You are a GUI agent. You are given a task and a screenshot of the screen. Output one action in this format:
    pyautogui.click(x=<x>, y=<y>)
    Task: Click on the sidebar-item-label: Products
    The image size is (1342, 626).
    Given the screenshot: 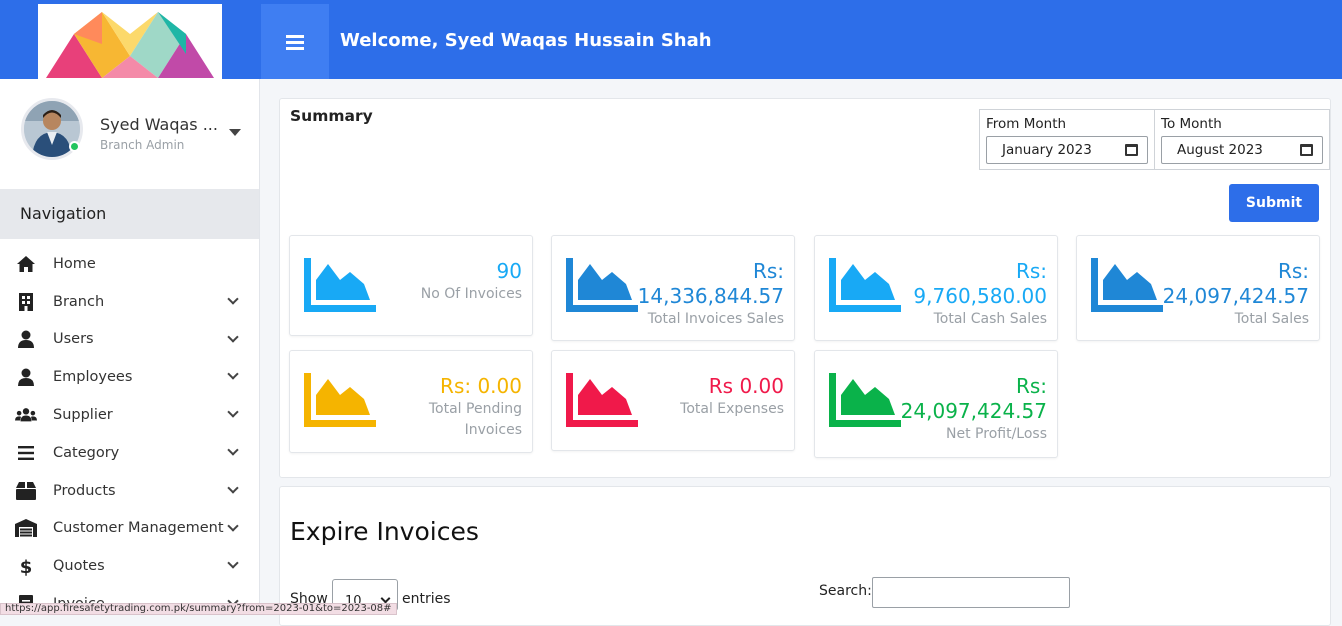 What is the action you would take?
    pyautogui.click(x=84, y=490)
    